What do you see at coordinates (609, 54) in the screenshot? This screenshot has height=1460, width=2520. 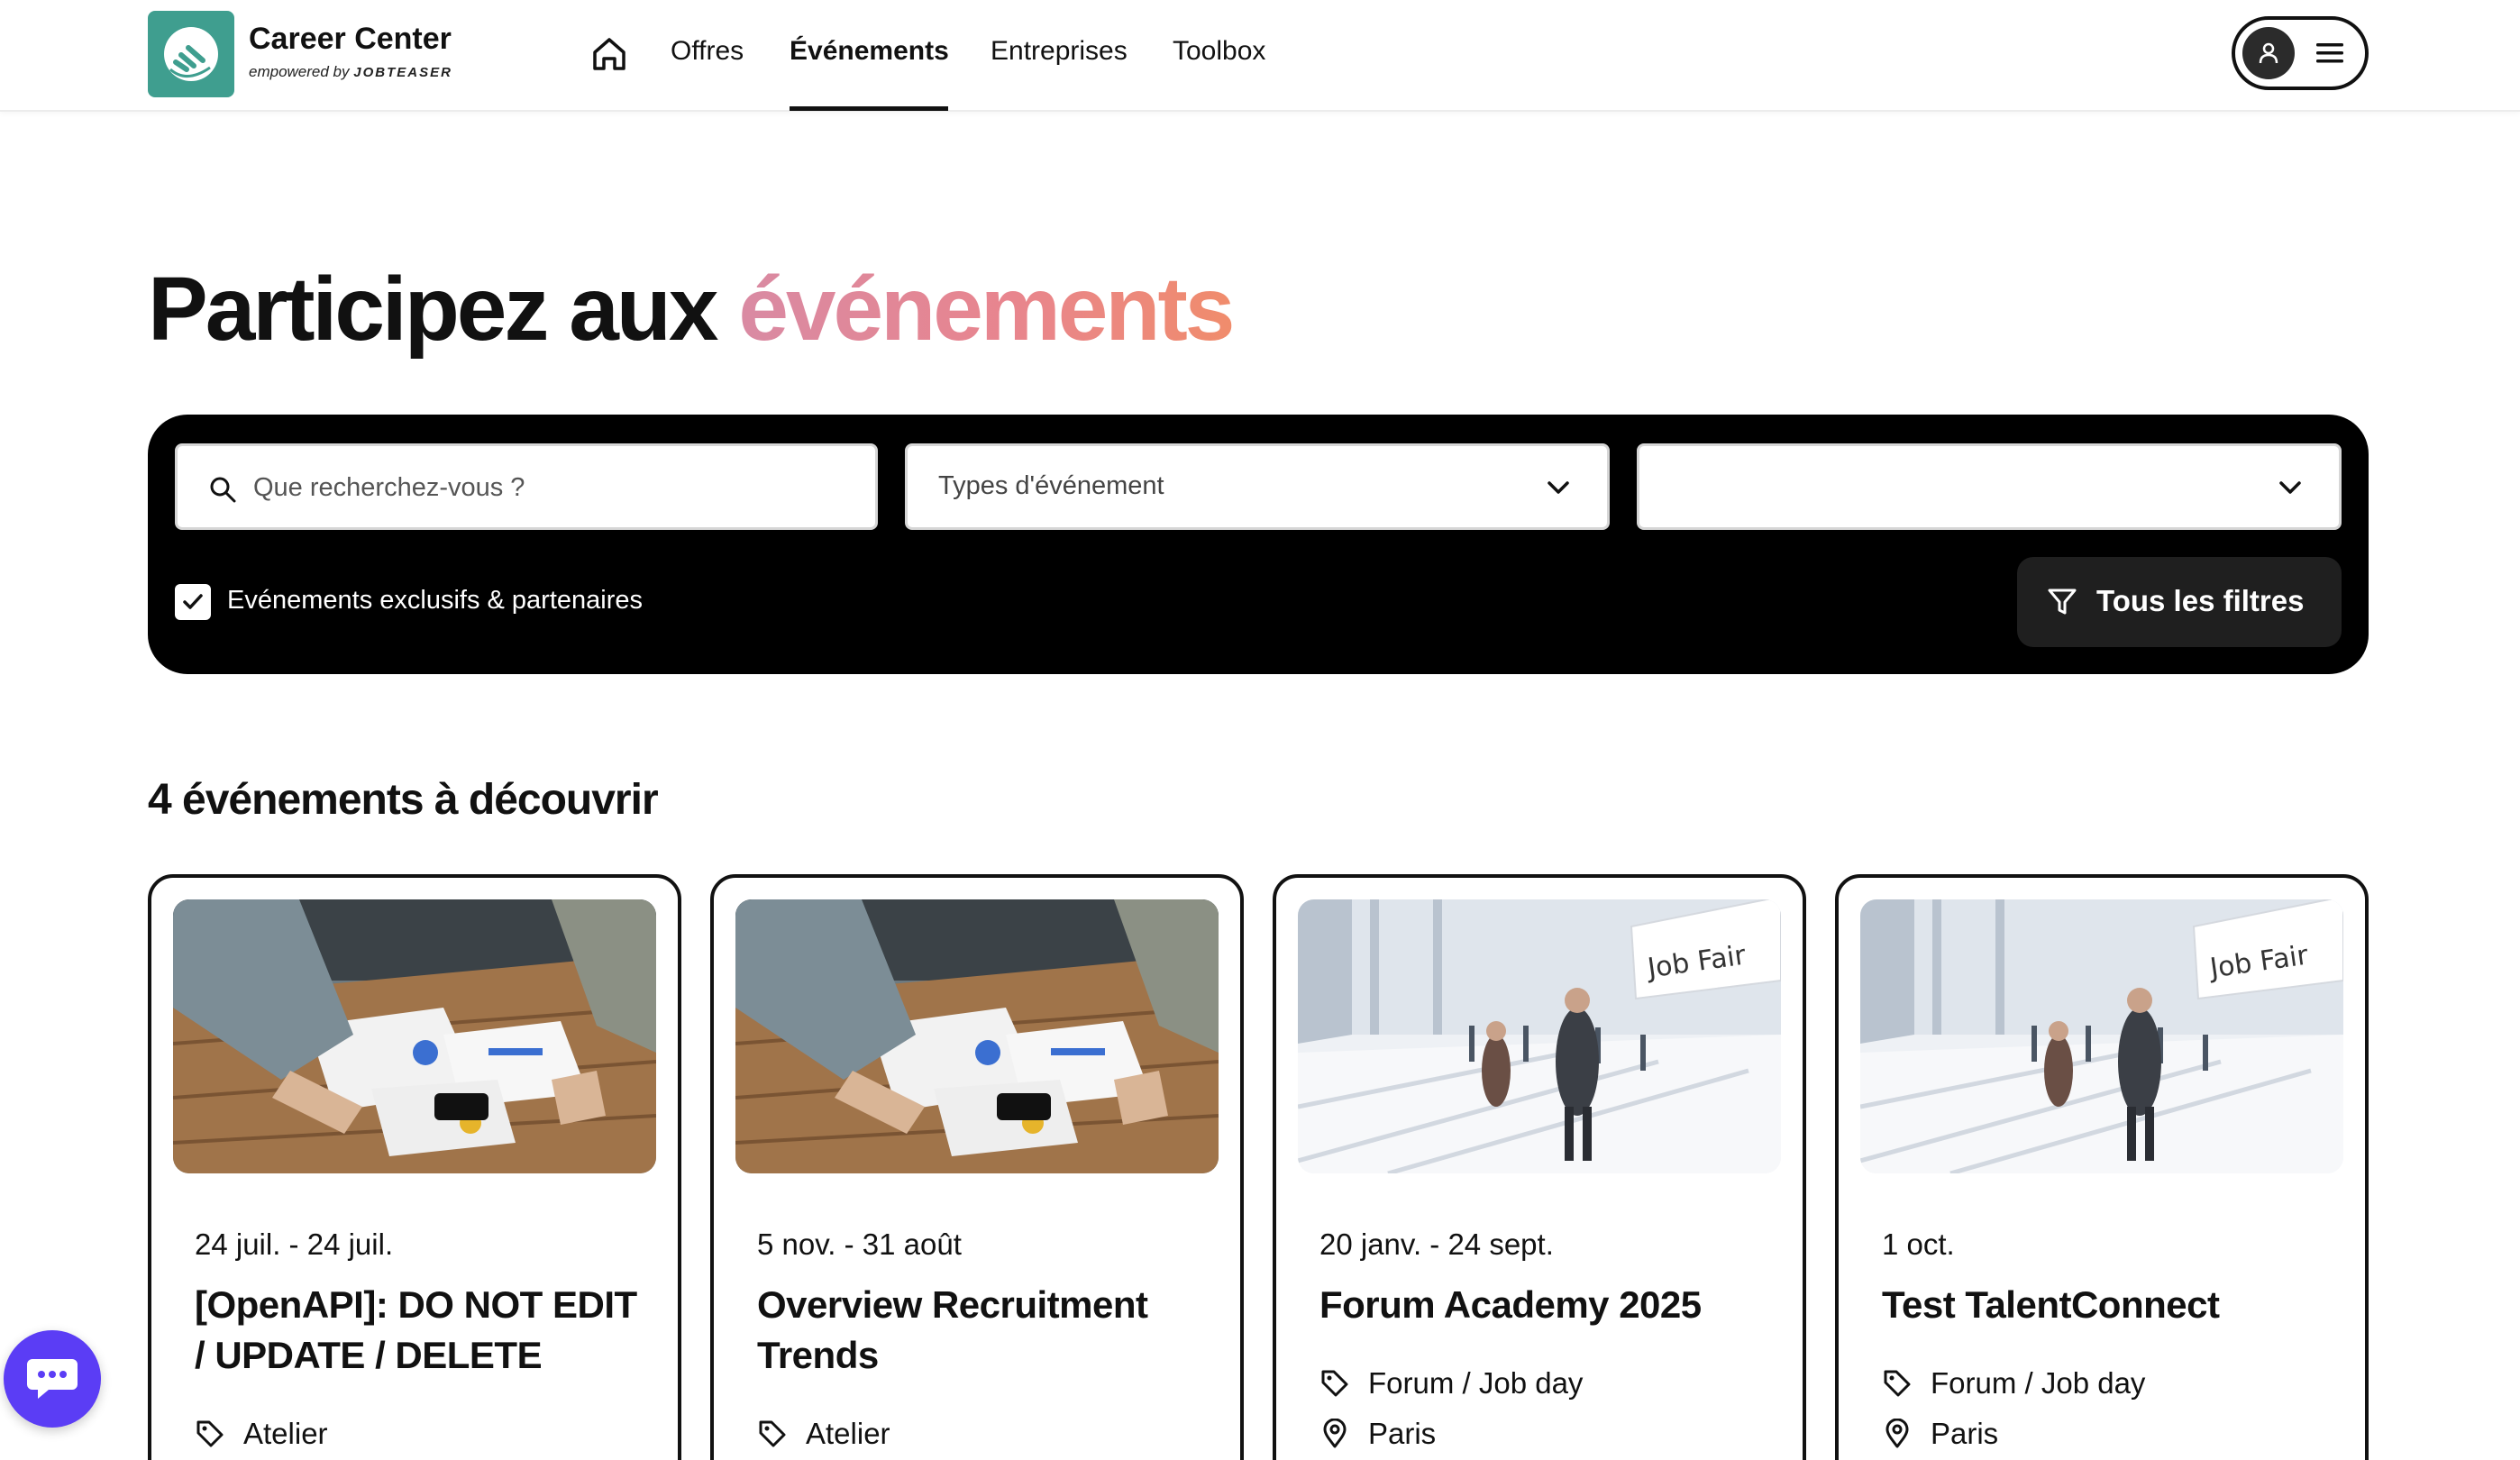 I see `home-icon` at bounding box center [609, 54].